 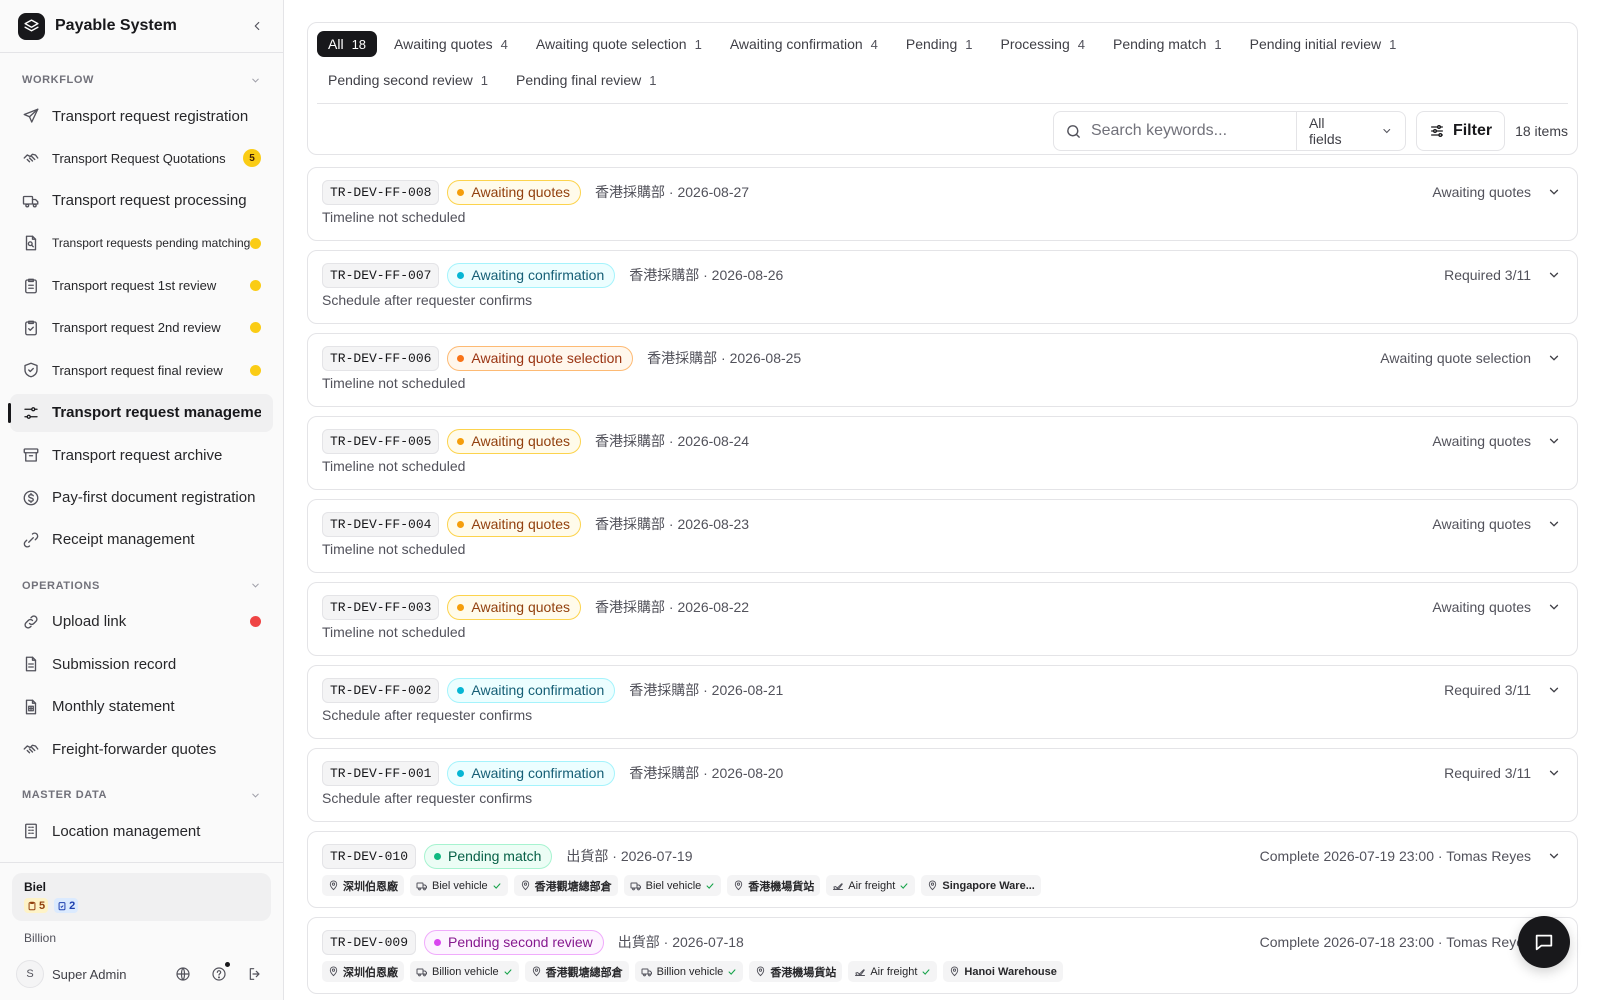 What do you see at coordinates (134, 749) in the screenshot?
I see `sidebar-item-label: Freight-forwarder quotes` at bounding box center [134, 749].